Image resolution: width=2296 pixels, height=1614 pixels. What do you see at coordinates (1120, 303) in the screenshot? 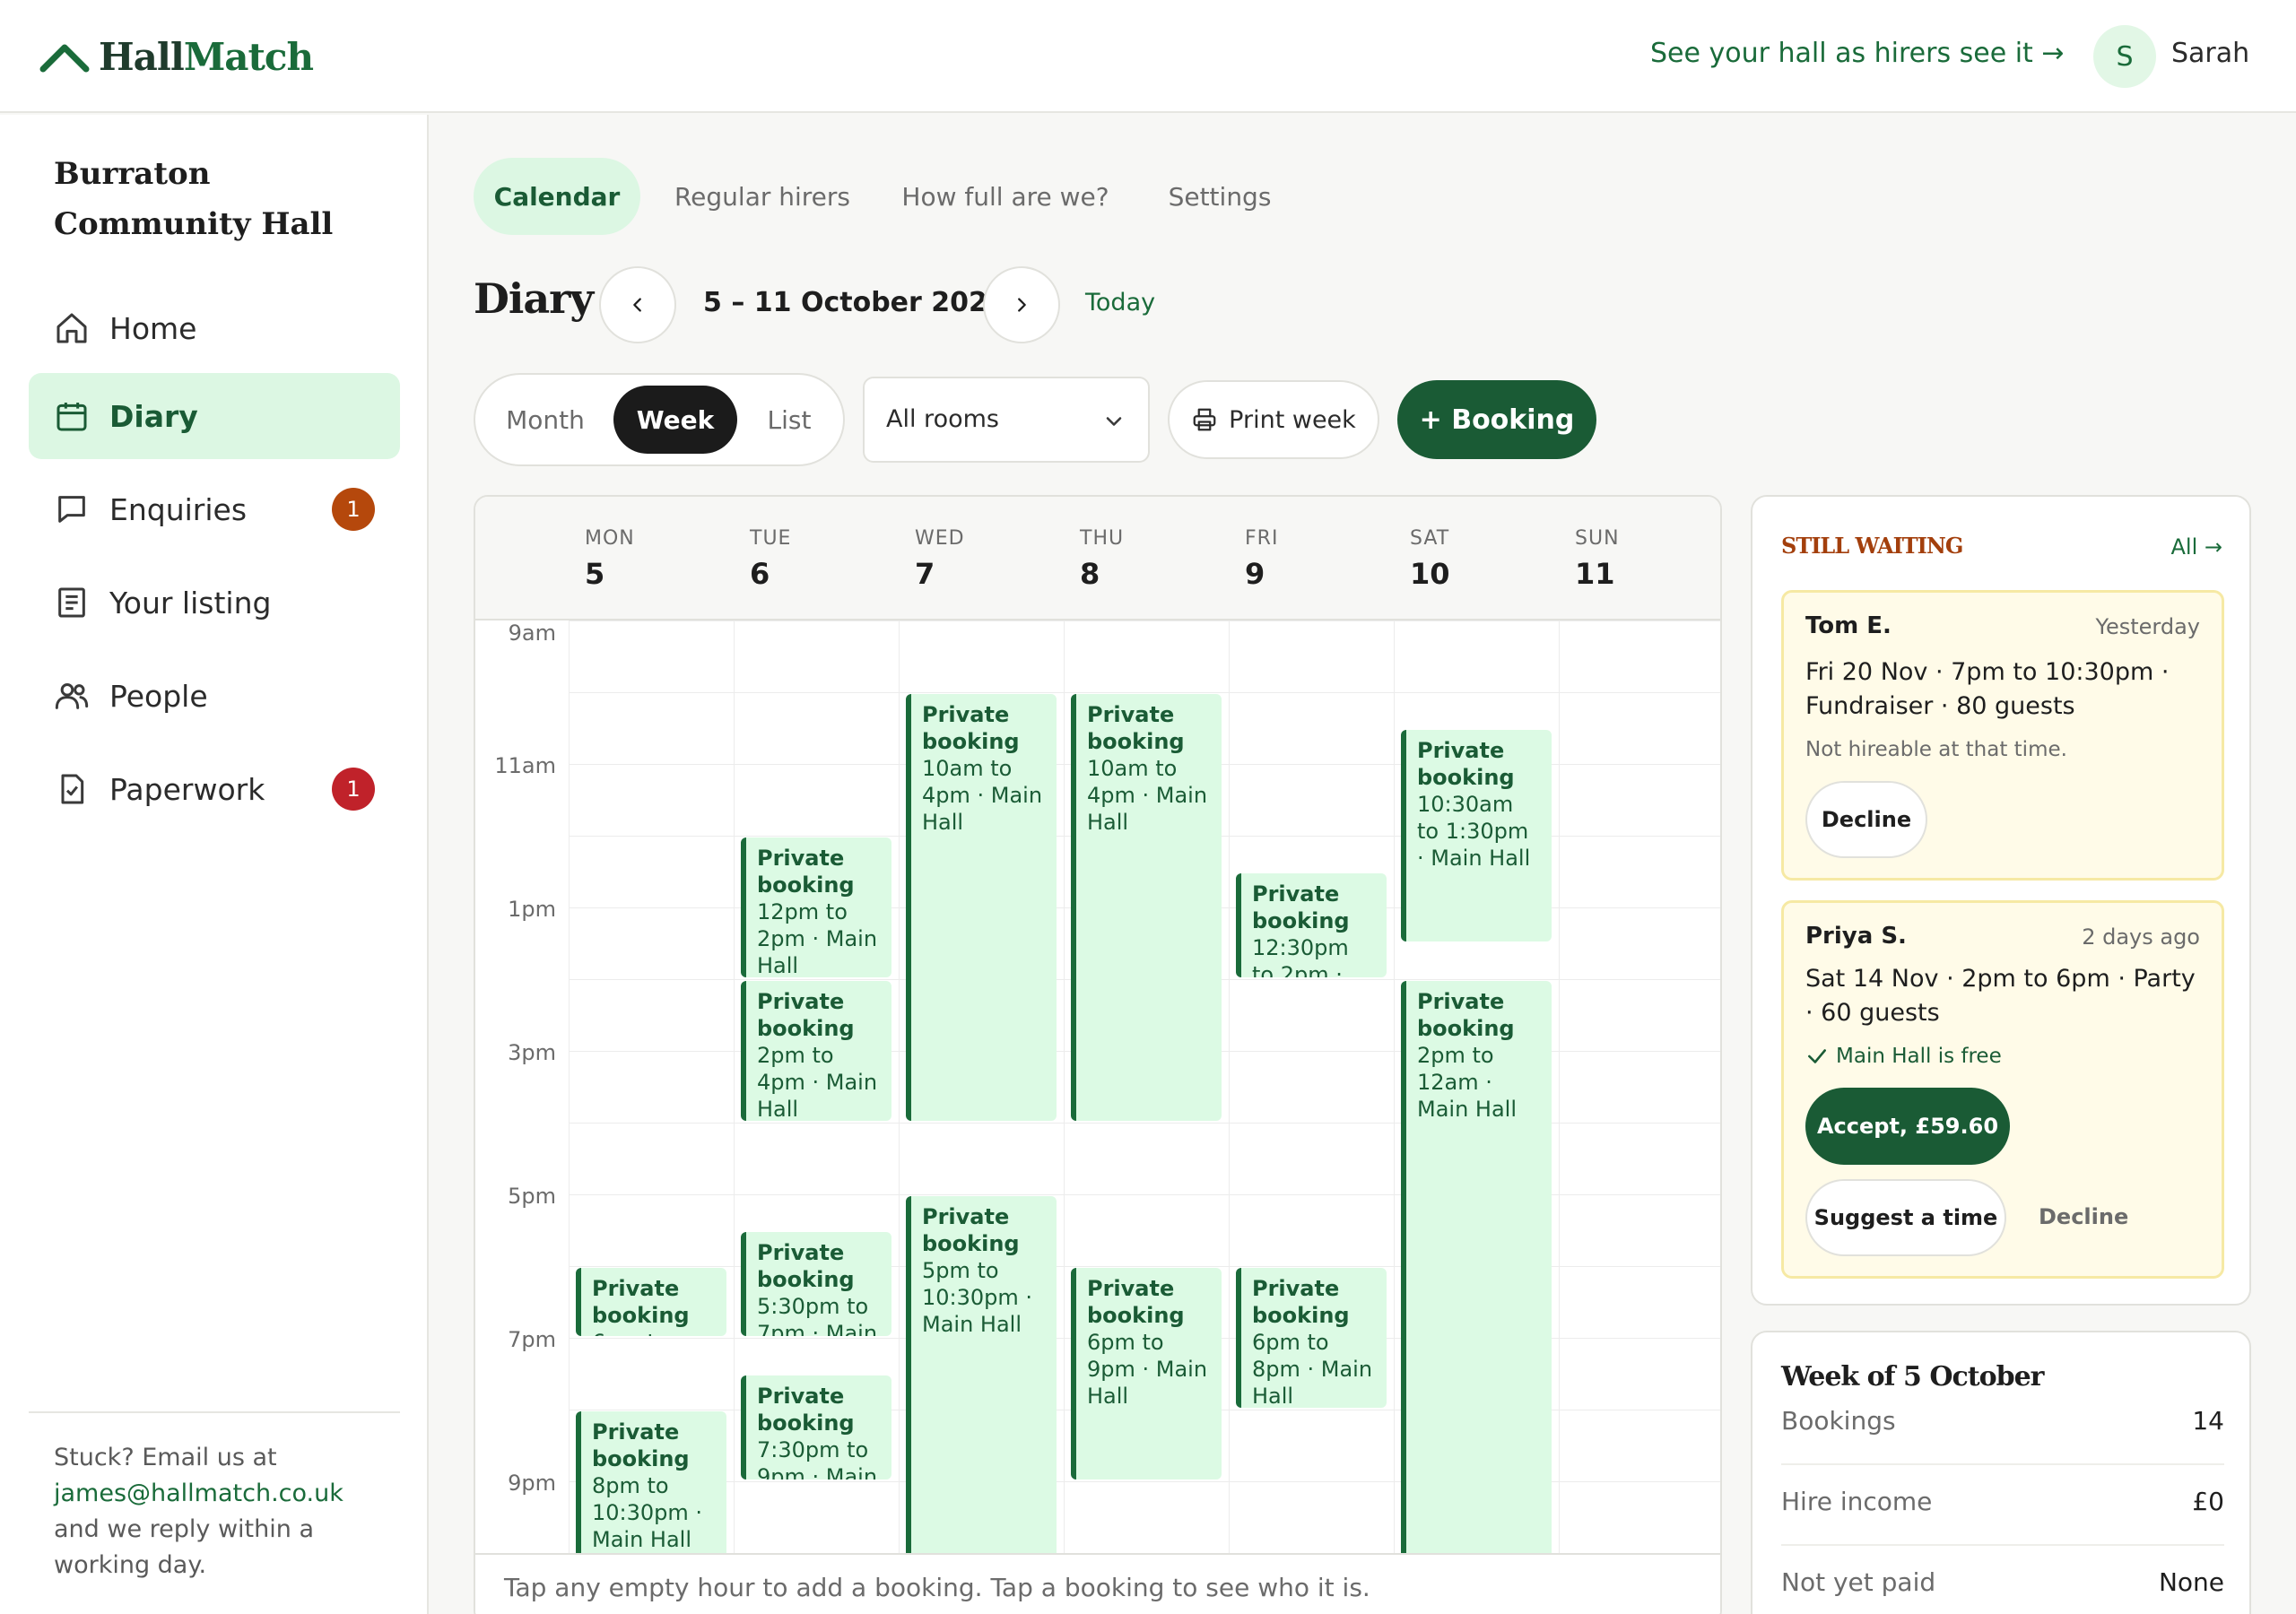
I see `today-link: Today` at bounding box center [1120, 303].